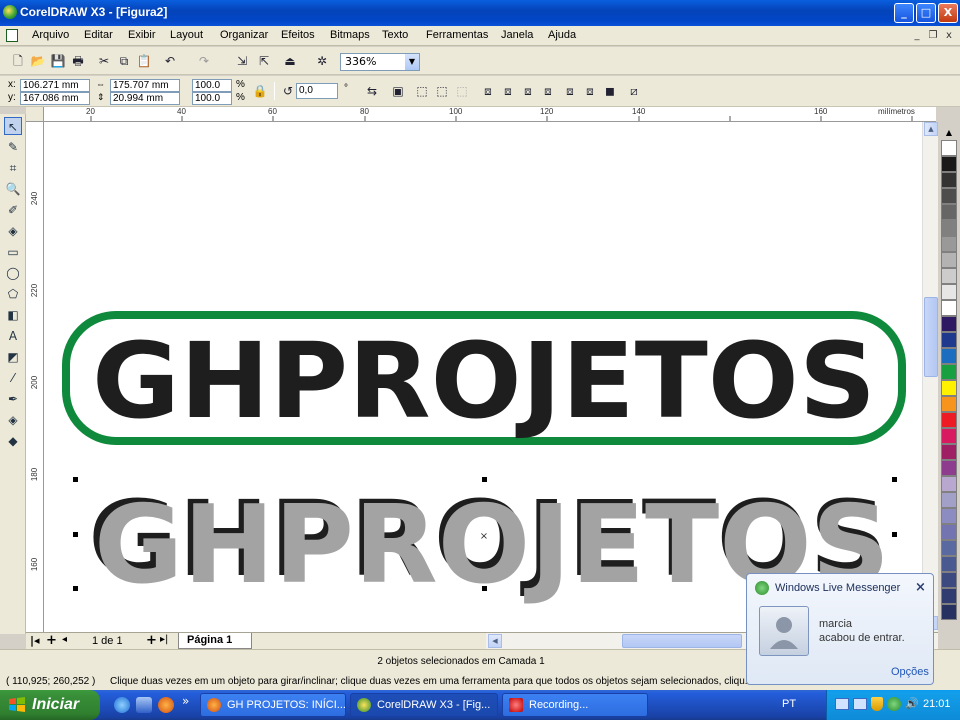  I want to click on messenger-tray-icon, so click(894, 704).